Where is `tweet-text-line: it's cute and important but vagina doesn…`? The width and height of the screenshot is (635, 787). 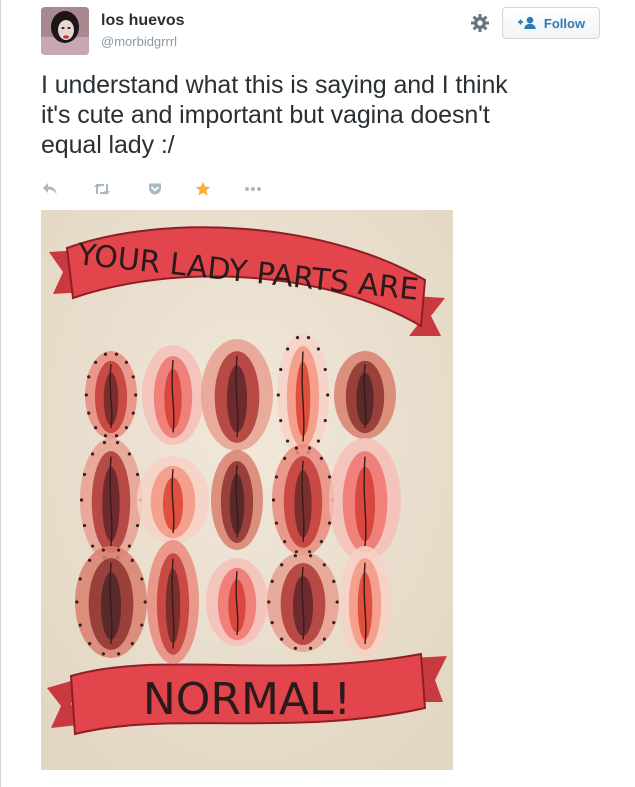
tweet-text-line: it's cute and important but vagina doesn… is located at coordinates (265, 115).